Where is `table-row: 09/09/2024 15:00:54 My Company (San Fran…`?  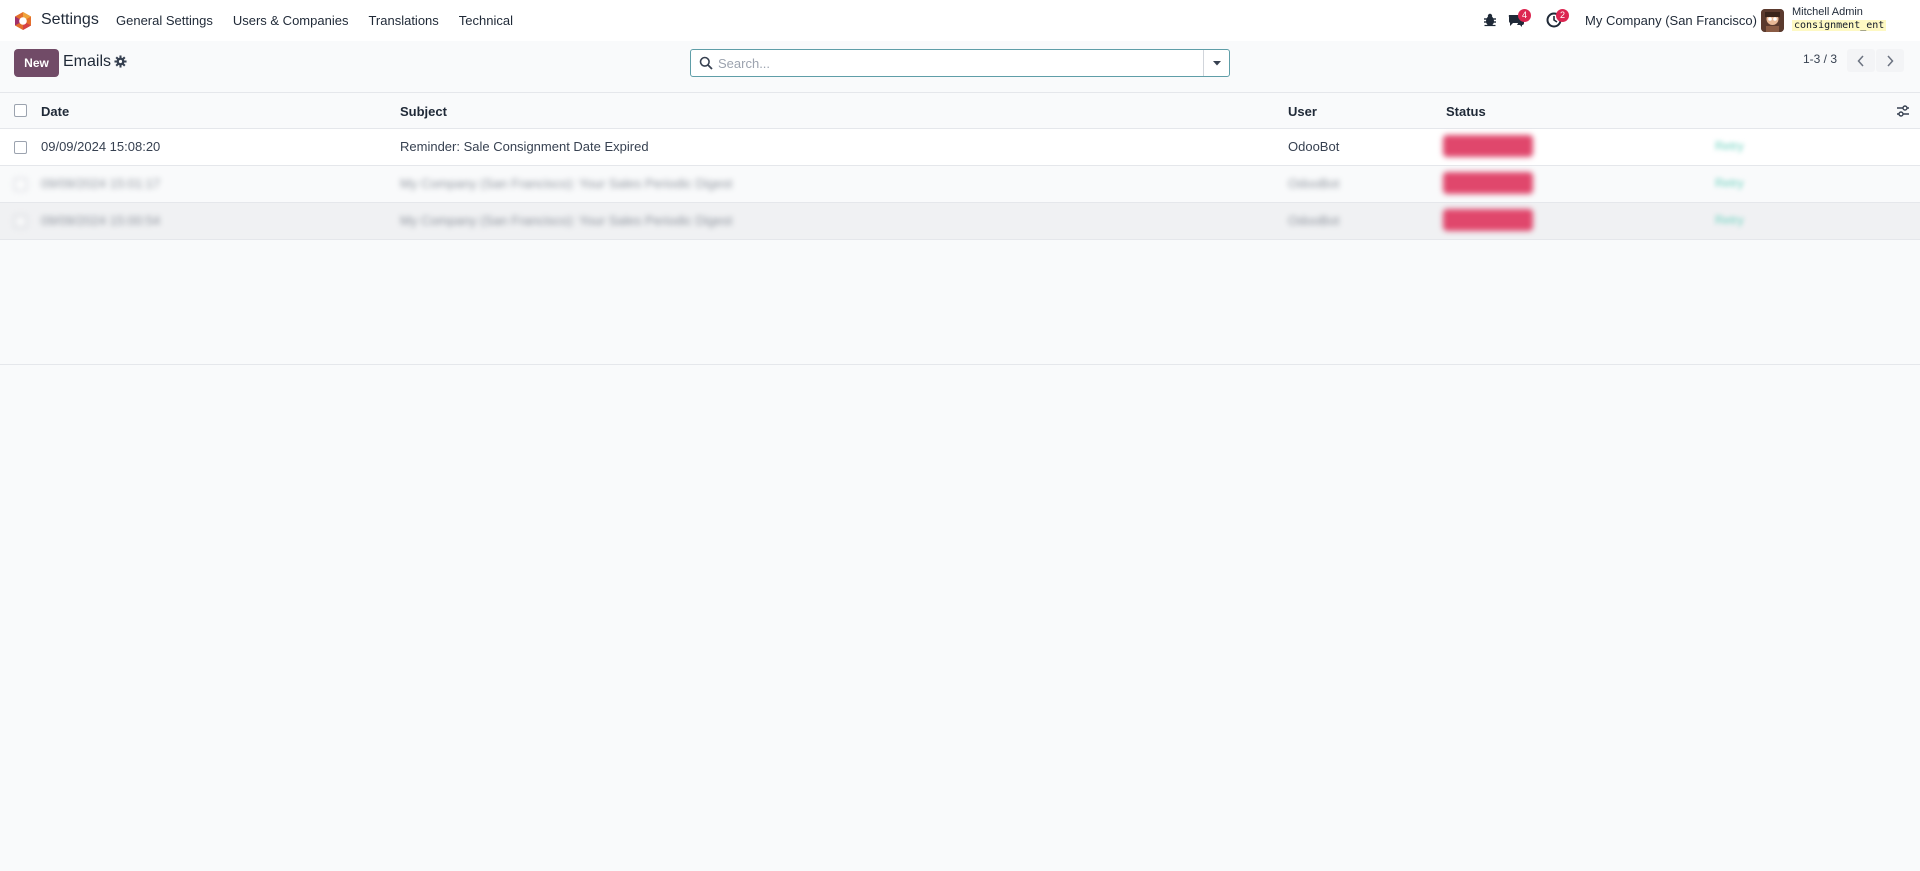
table-row: 09/09/2024 15:00:54 My Company (San Fran… is located at coordinates (960, 221).